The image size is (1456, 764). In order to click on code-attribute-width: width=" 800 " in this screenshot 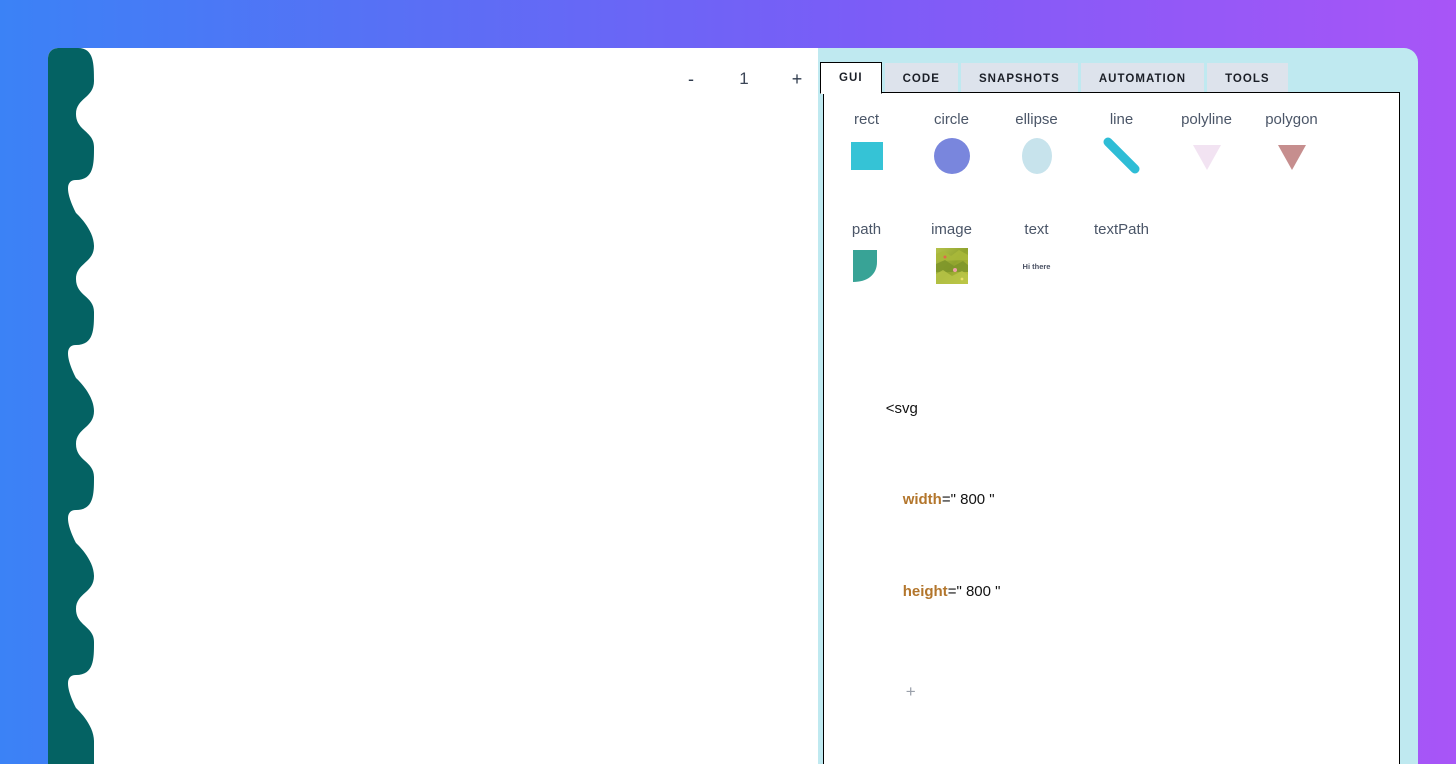, I will do `click(1114, 501)`.